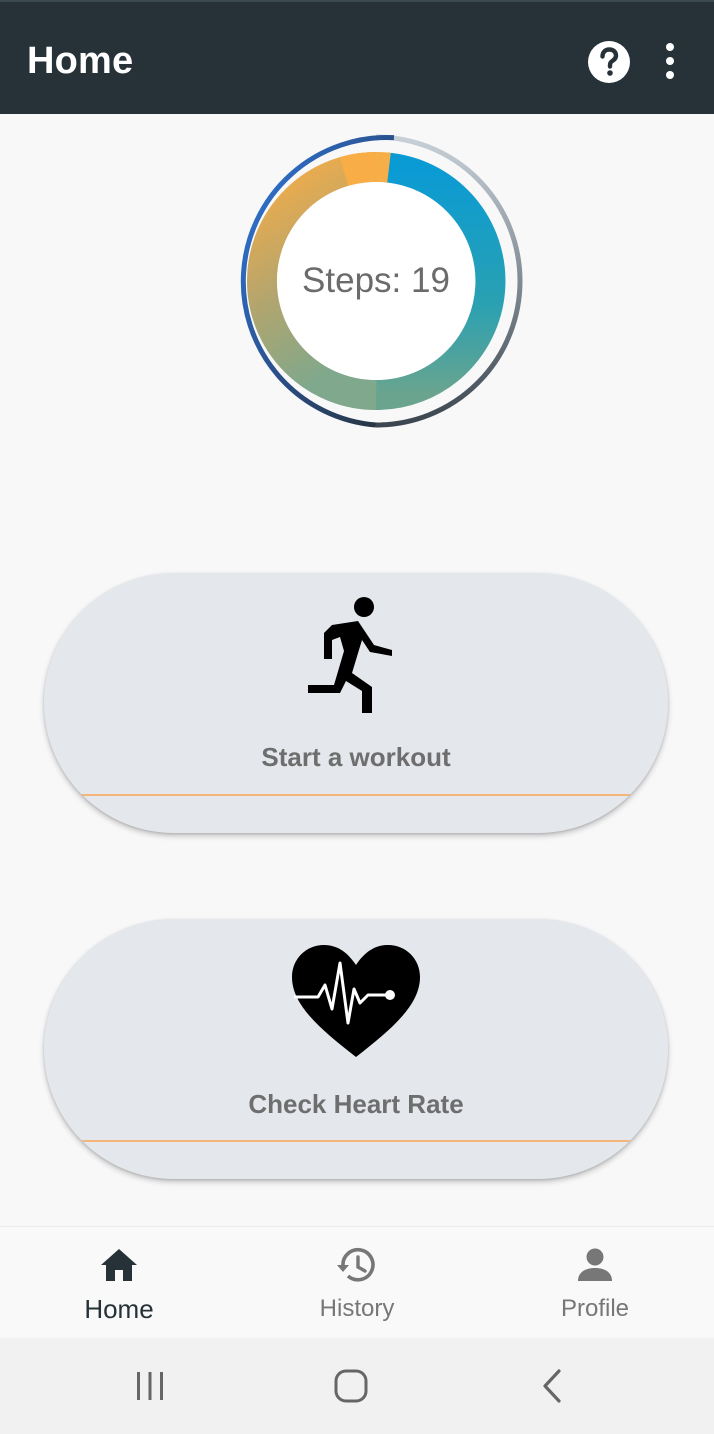 This screenshot has height=1434, width=714. I want to click on nav-history: History, so click(357, 1283).